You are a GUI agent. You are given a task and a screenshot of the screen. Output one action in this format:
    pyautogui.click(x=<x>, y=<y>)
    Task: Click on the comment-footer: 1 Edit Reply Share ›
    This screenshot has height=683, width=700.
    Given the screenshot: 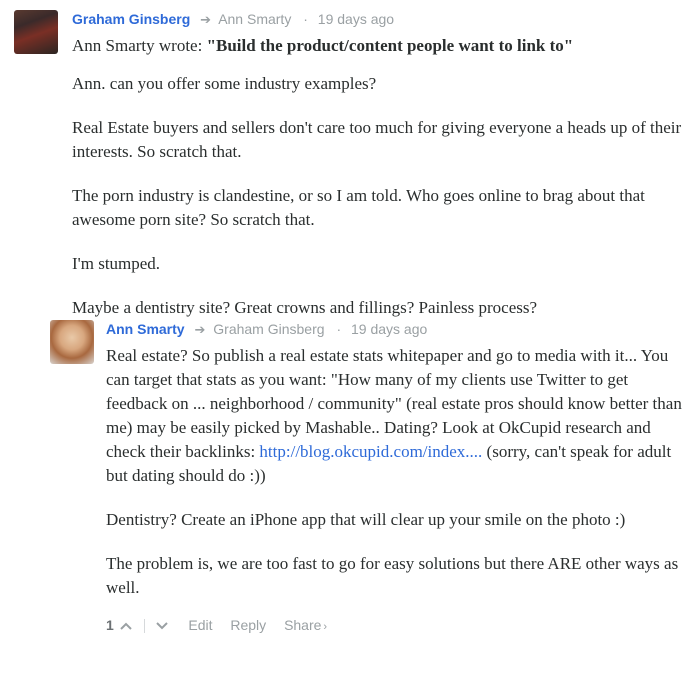 What is the action you would take?
    pyautogui.click(x=397, y=625)
    